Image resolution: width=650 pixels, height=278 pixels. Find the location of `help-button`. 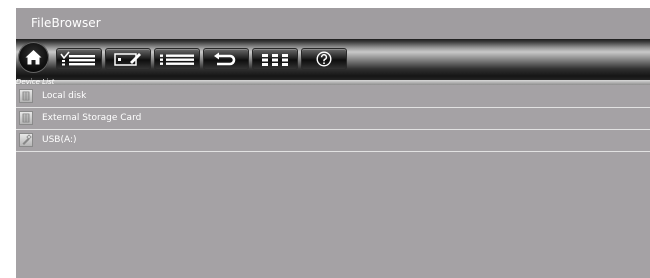

help-button is located at coordinates (324, 59).